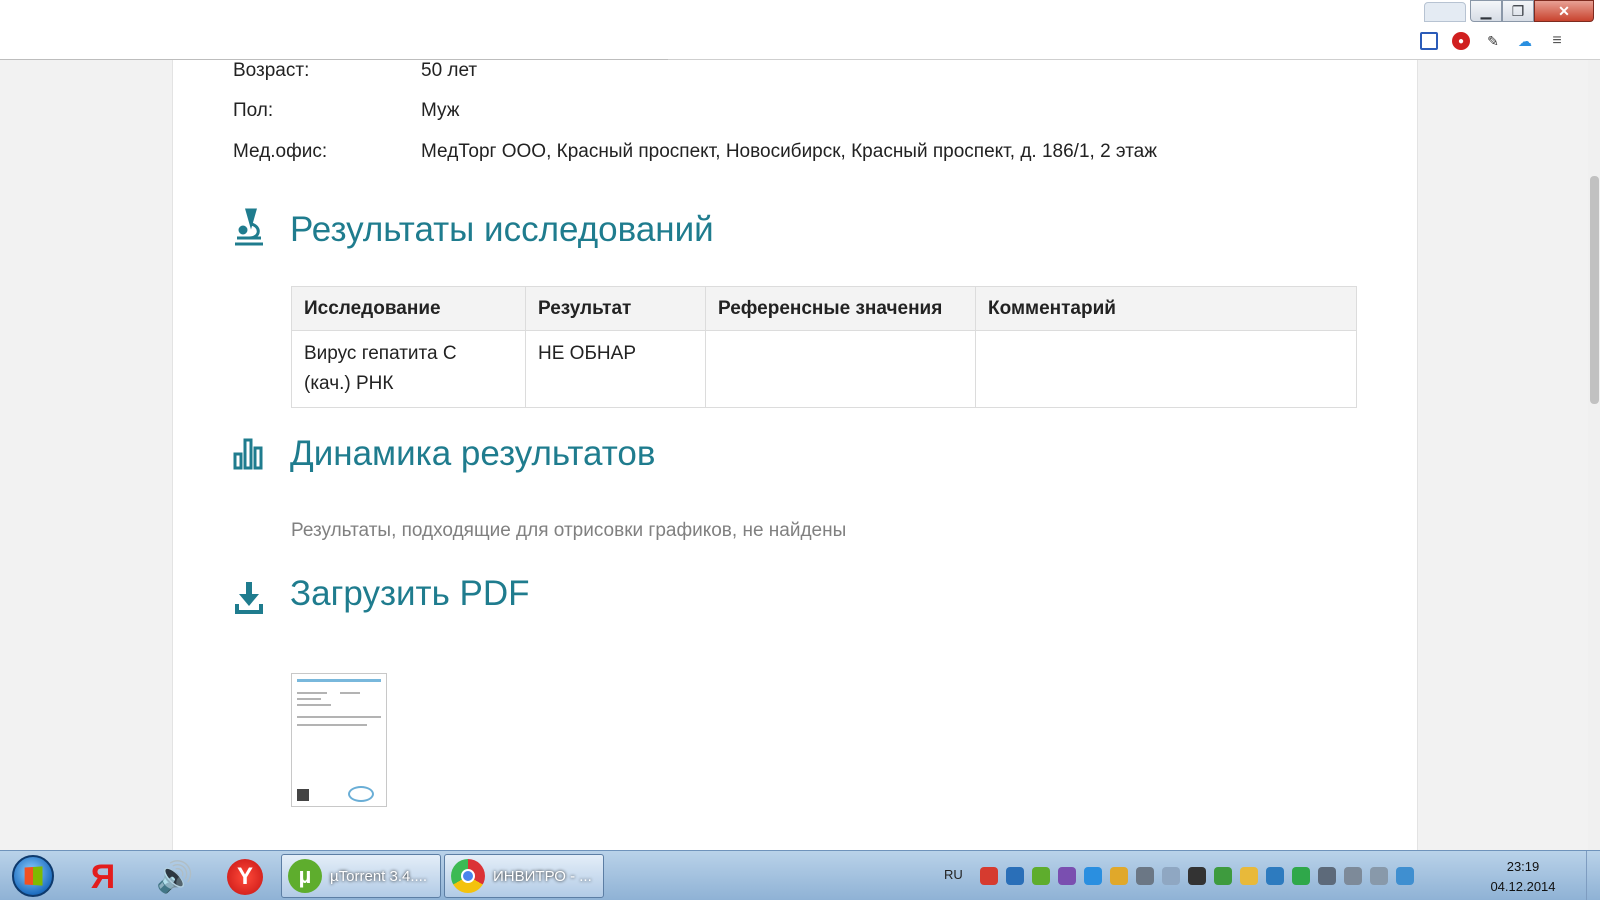 The width and height of the screenshot is (1600, 900). I want to click on clock-time: 23:19, so click(1523, 866).